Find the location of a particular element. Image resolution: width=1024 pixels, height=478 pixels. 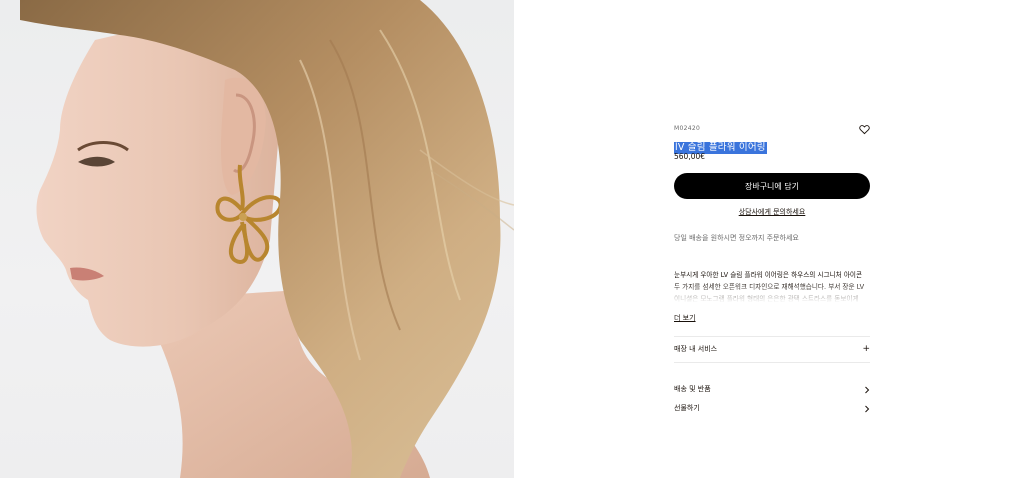

plus-icon: + is located at coordinates (866, 349).